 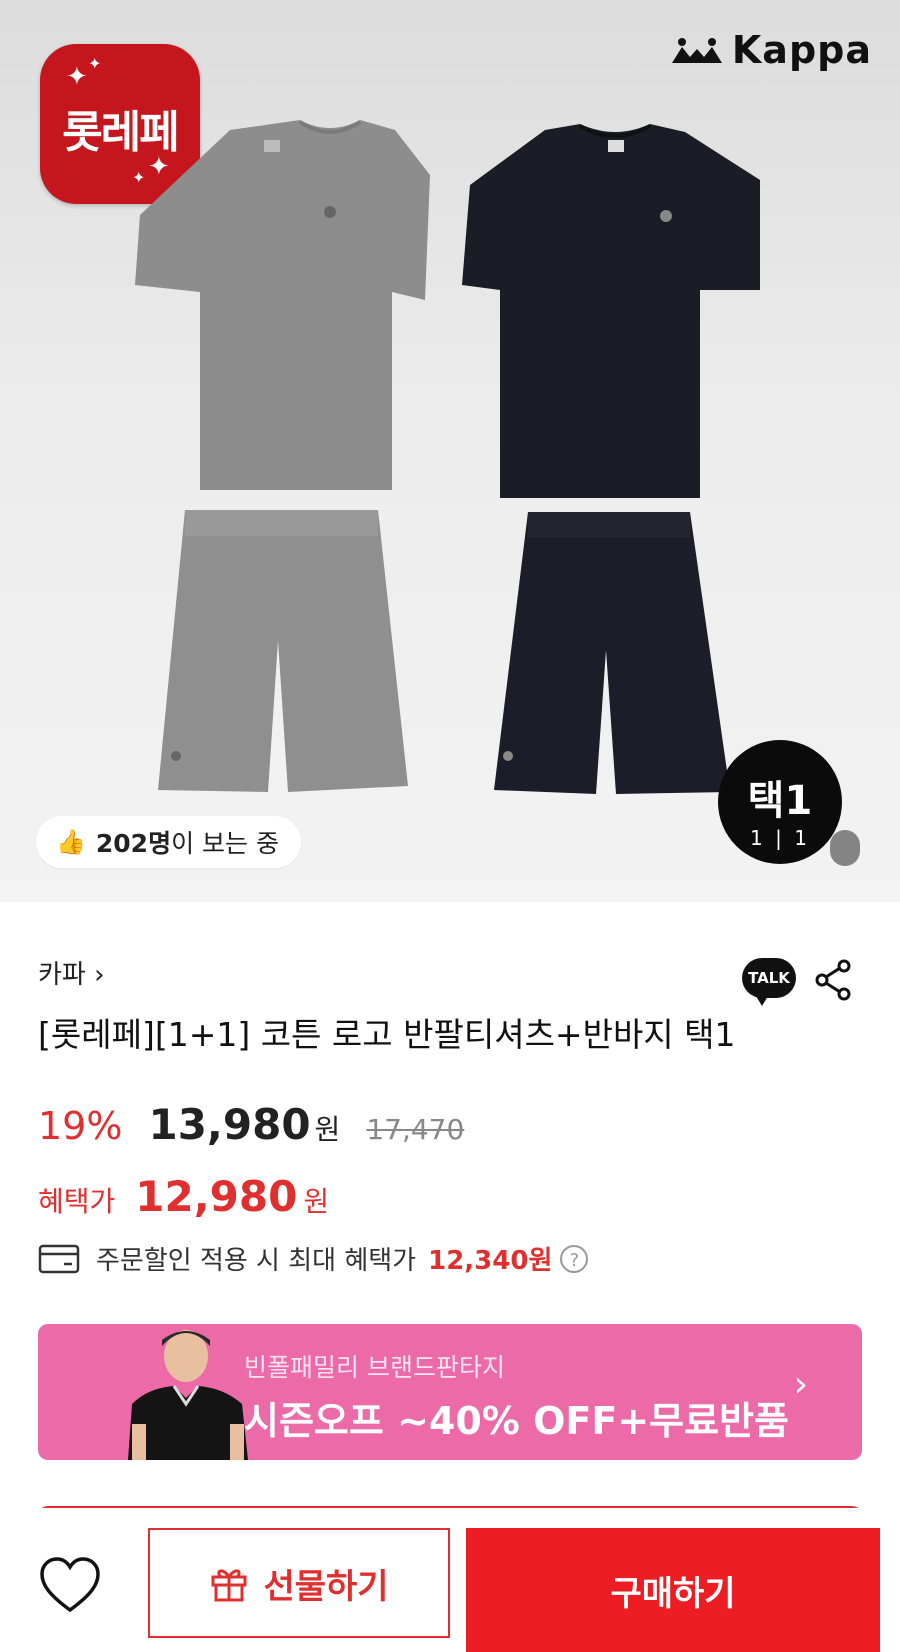 I want to click on help-icon: ?, so click(x=574, y=1258).